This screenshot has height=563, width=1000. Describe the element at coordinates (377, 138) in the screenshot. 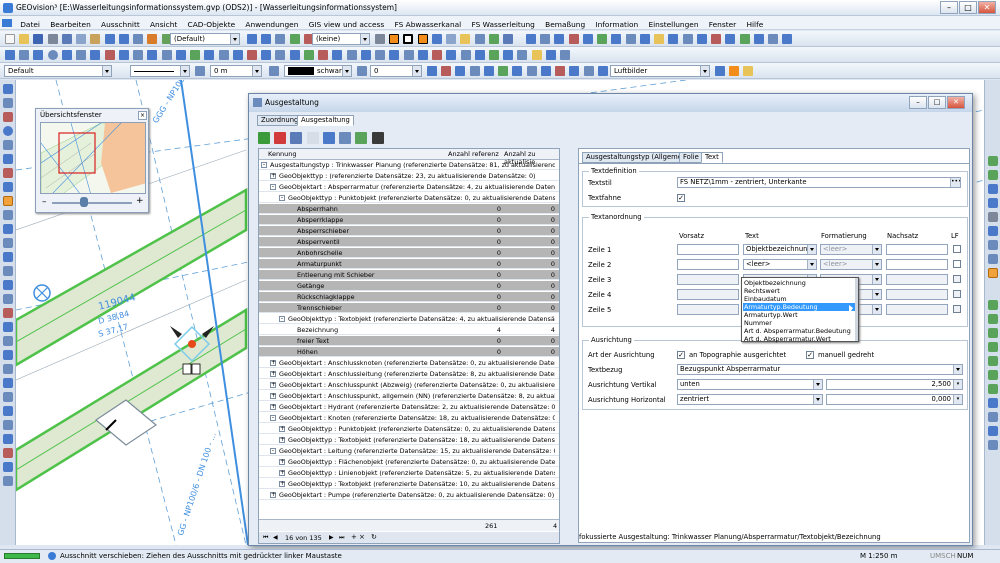

I see `options-icon` at that location.